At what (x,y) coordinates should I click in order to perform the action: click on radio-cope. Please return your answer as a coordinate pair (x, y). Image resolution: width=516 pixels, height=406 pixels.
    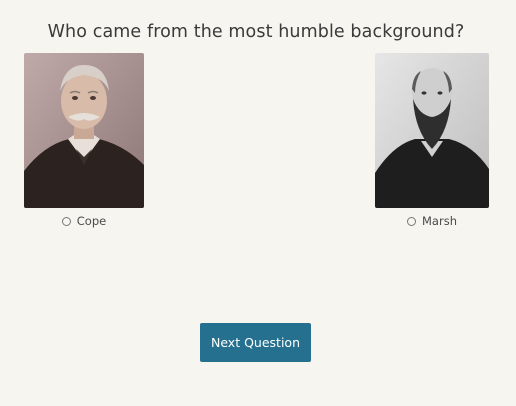
    Looking at the image, I should click on (66, 221).